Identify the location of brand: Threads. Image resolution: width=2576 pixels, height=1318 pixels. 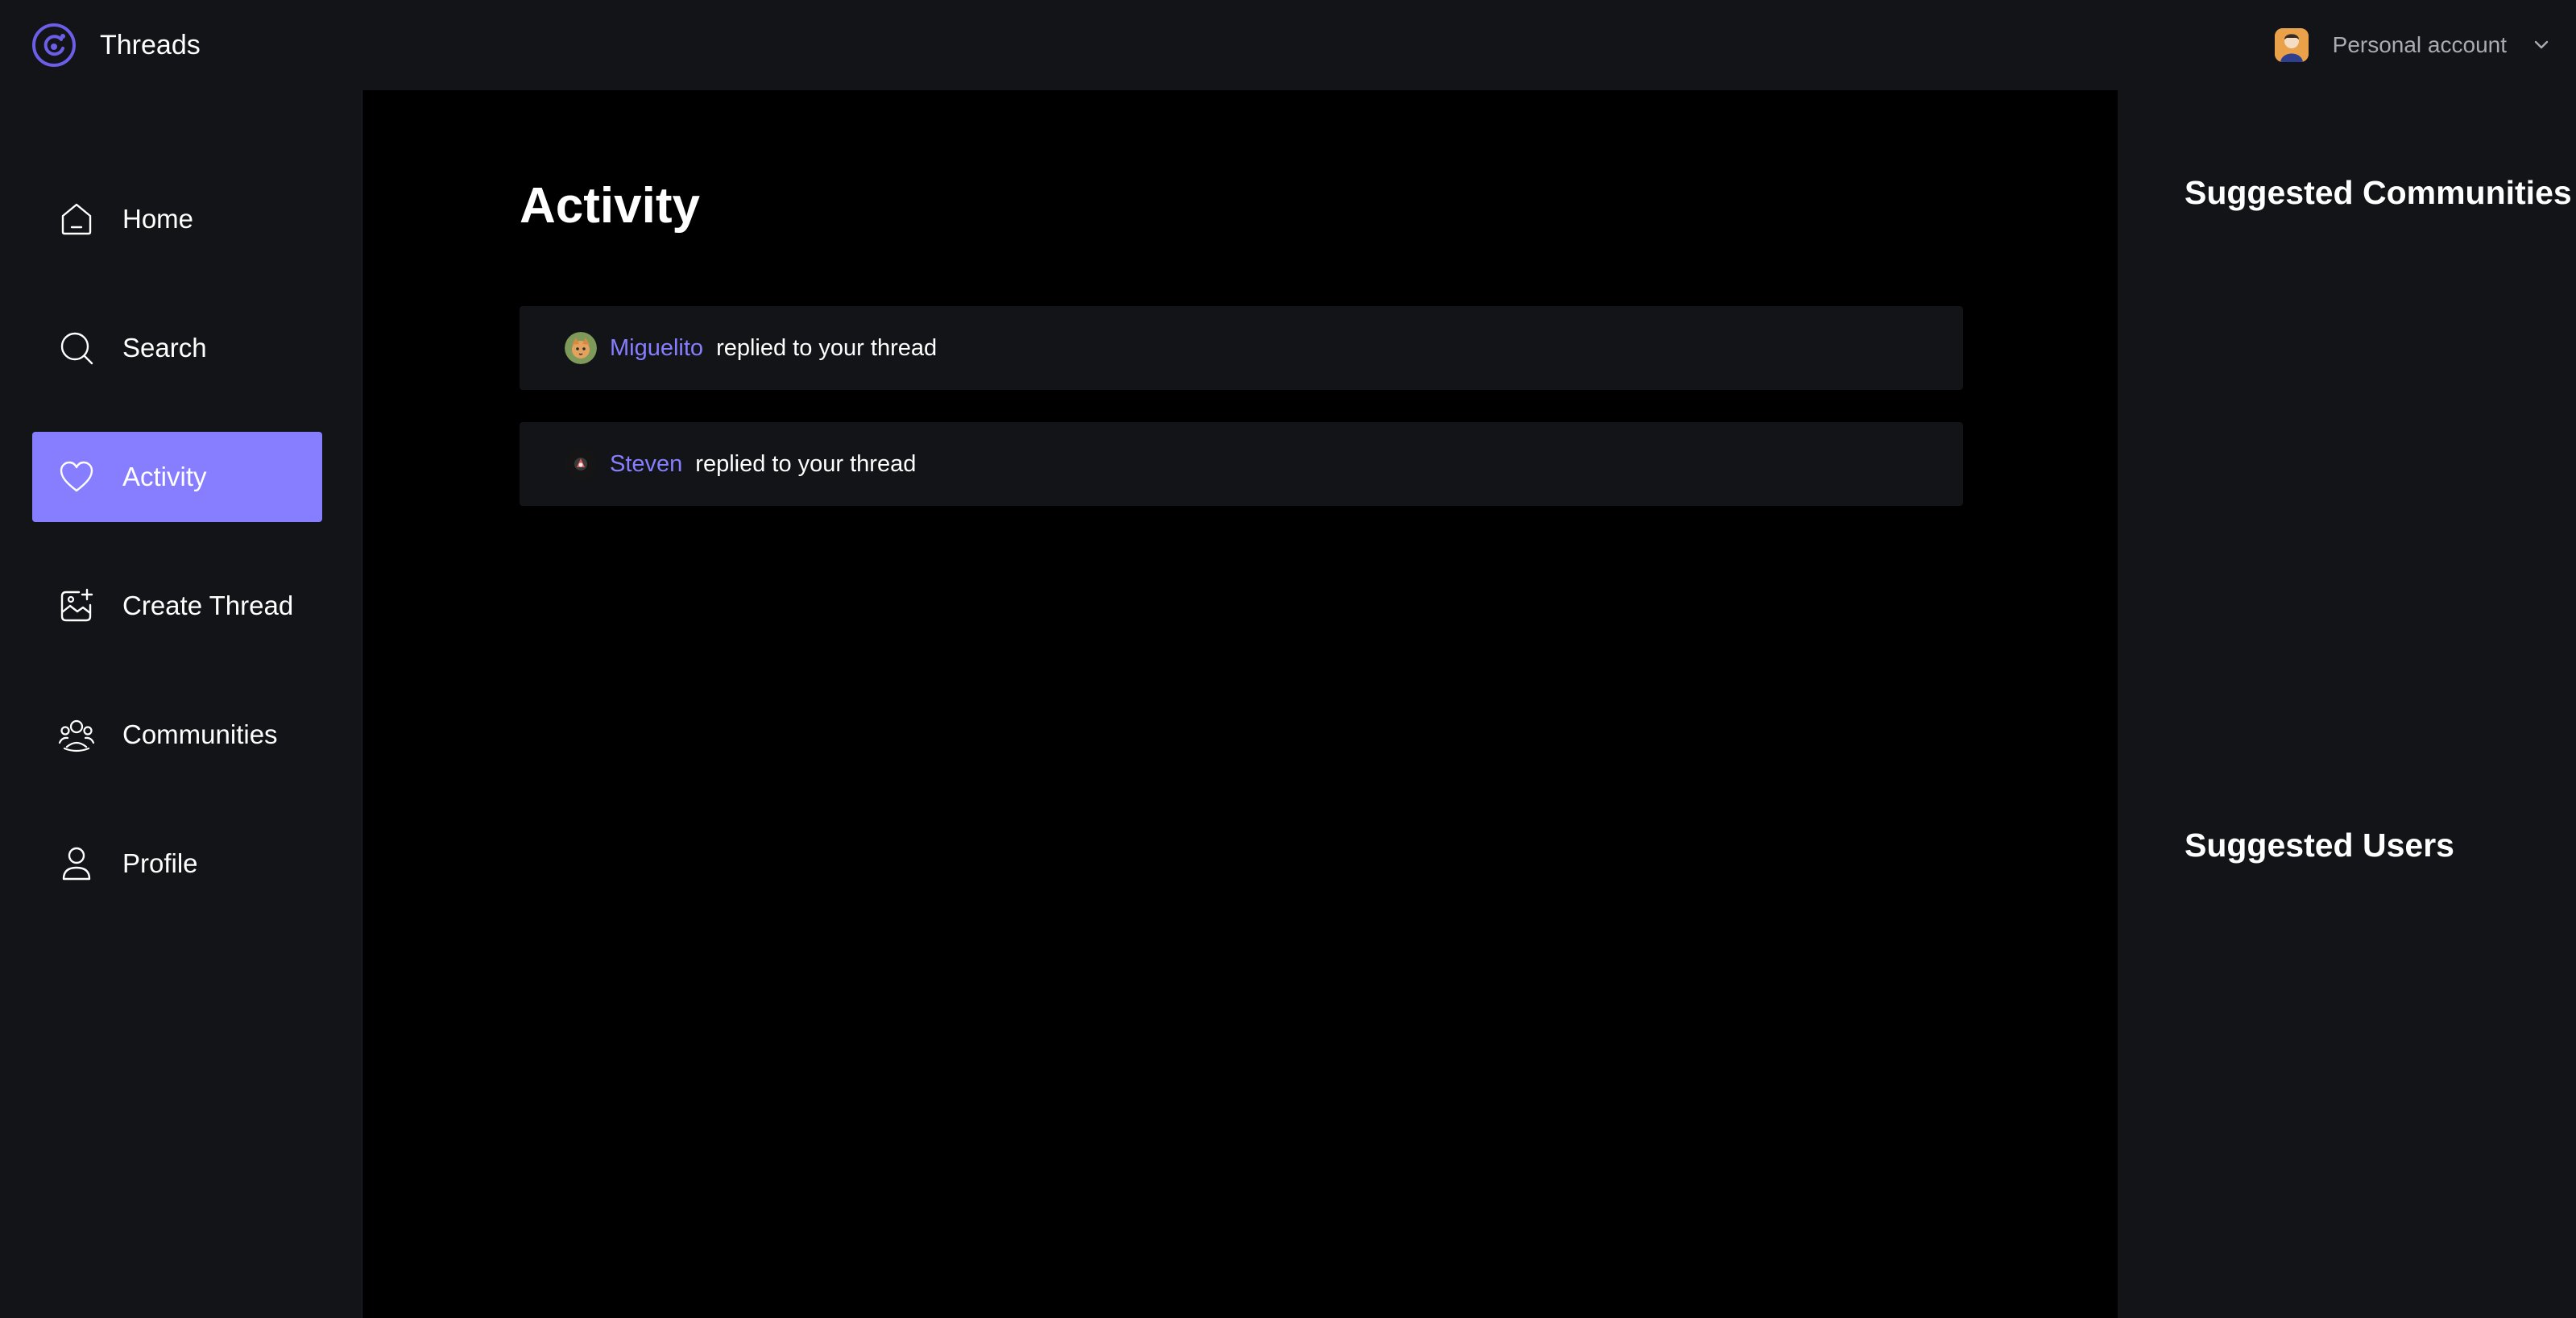
(116, 45).